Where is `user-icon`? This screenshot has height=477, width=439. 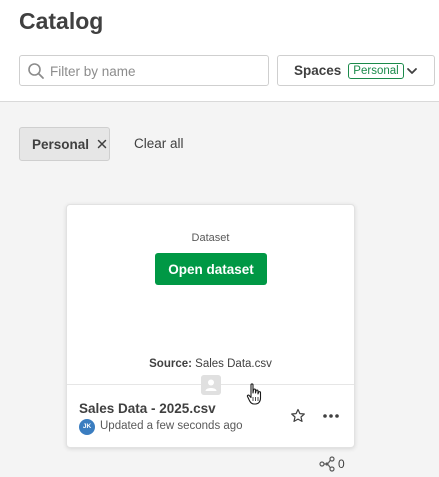
user-icon is located at coordinates (211, 385).